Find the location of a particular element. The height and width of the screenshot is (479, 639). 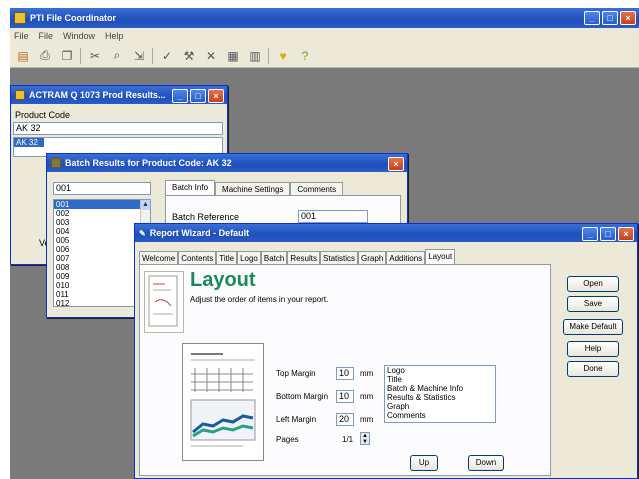

batch-search-input: 001 is located at coordinates (102, 188).